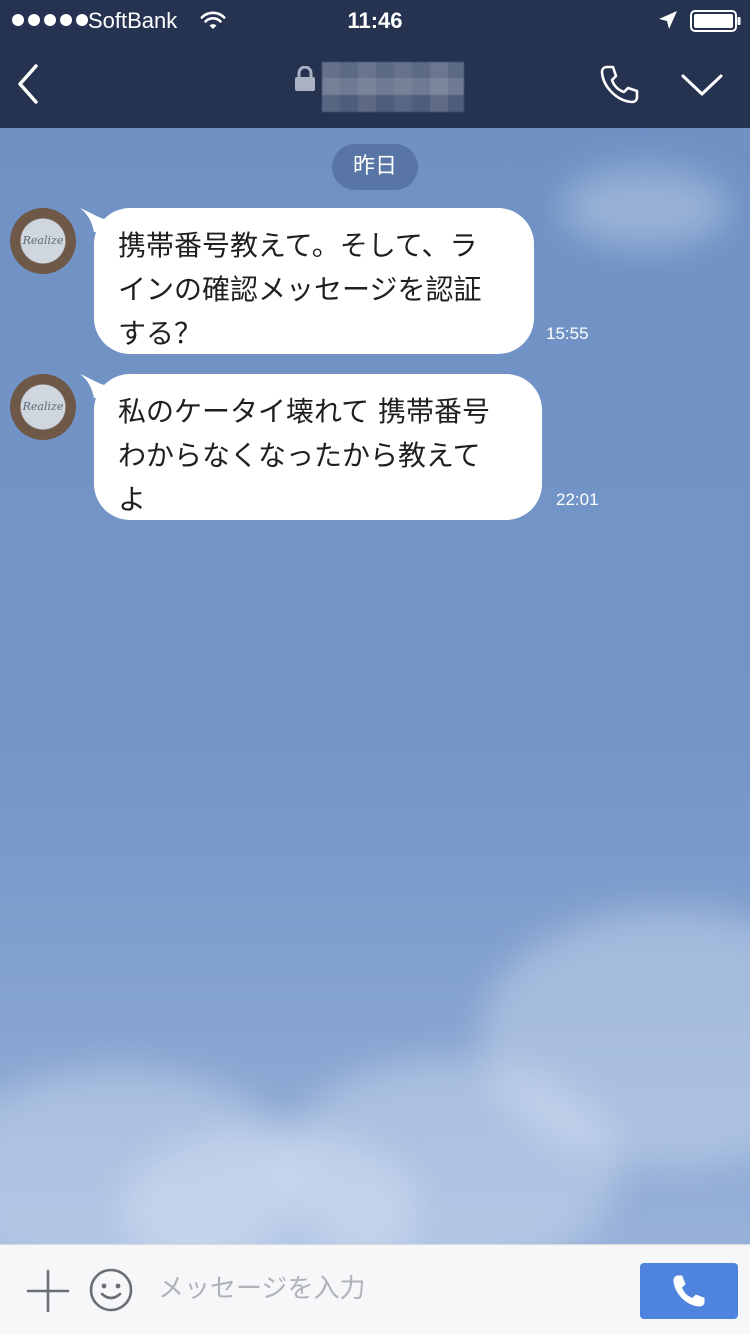 Image resolution: width=750 pixels, height=1334 pixels. Describe the element at coordinates (160, 333) in the screenshot. I see `message-line: する？` at that location.